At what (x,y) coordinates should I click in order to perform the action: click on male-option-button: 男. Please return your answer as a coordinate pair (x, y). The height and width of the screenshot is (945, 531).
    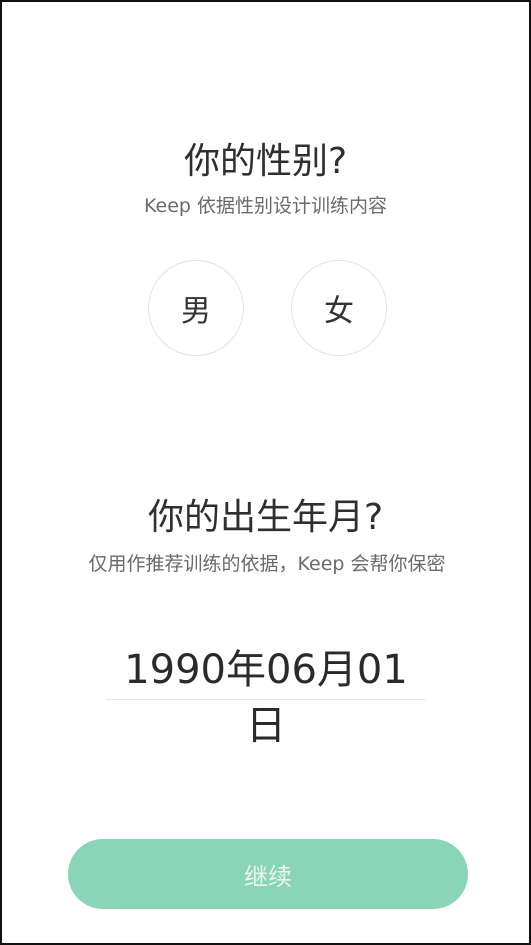
    Looking at the image, I should click on (196, 308).